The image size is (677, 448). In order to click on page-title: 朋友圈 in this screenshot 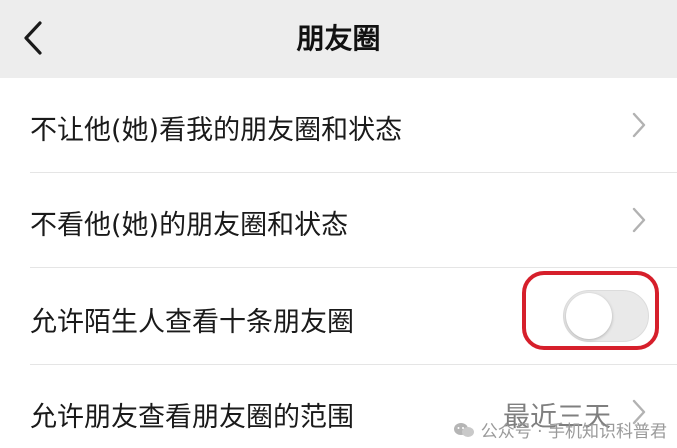, I will do `click(338, 38)`.